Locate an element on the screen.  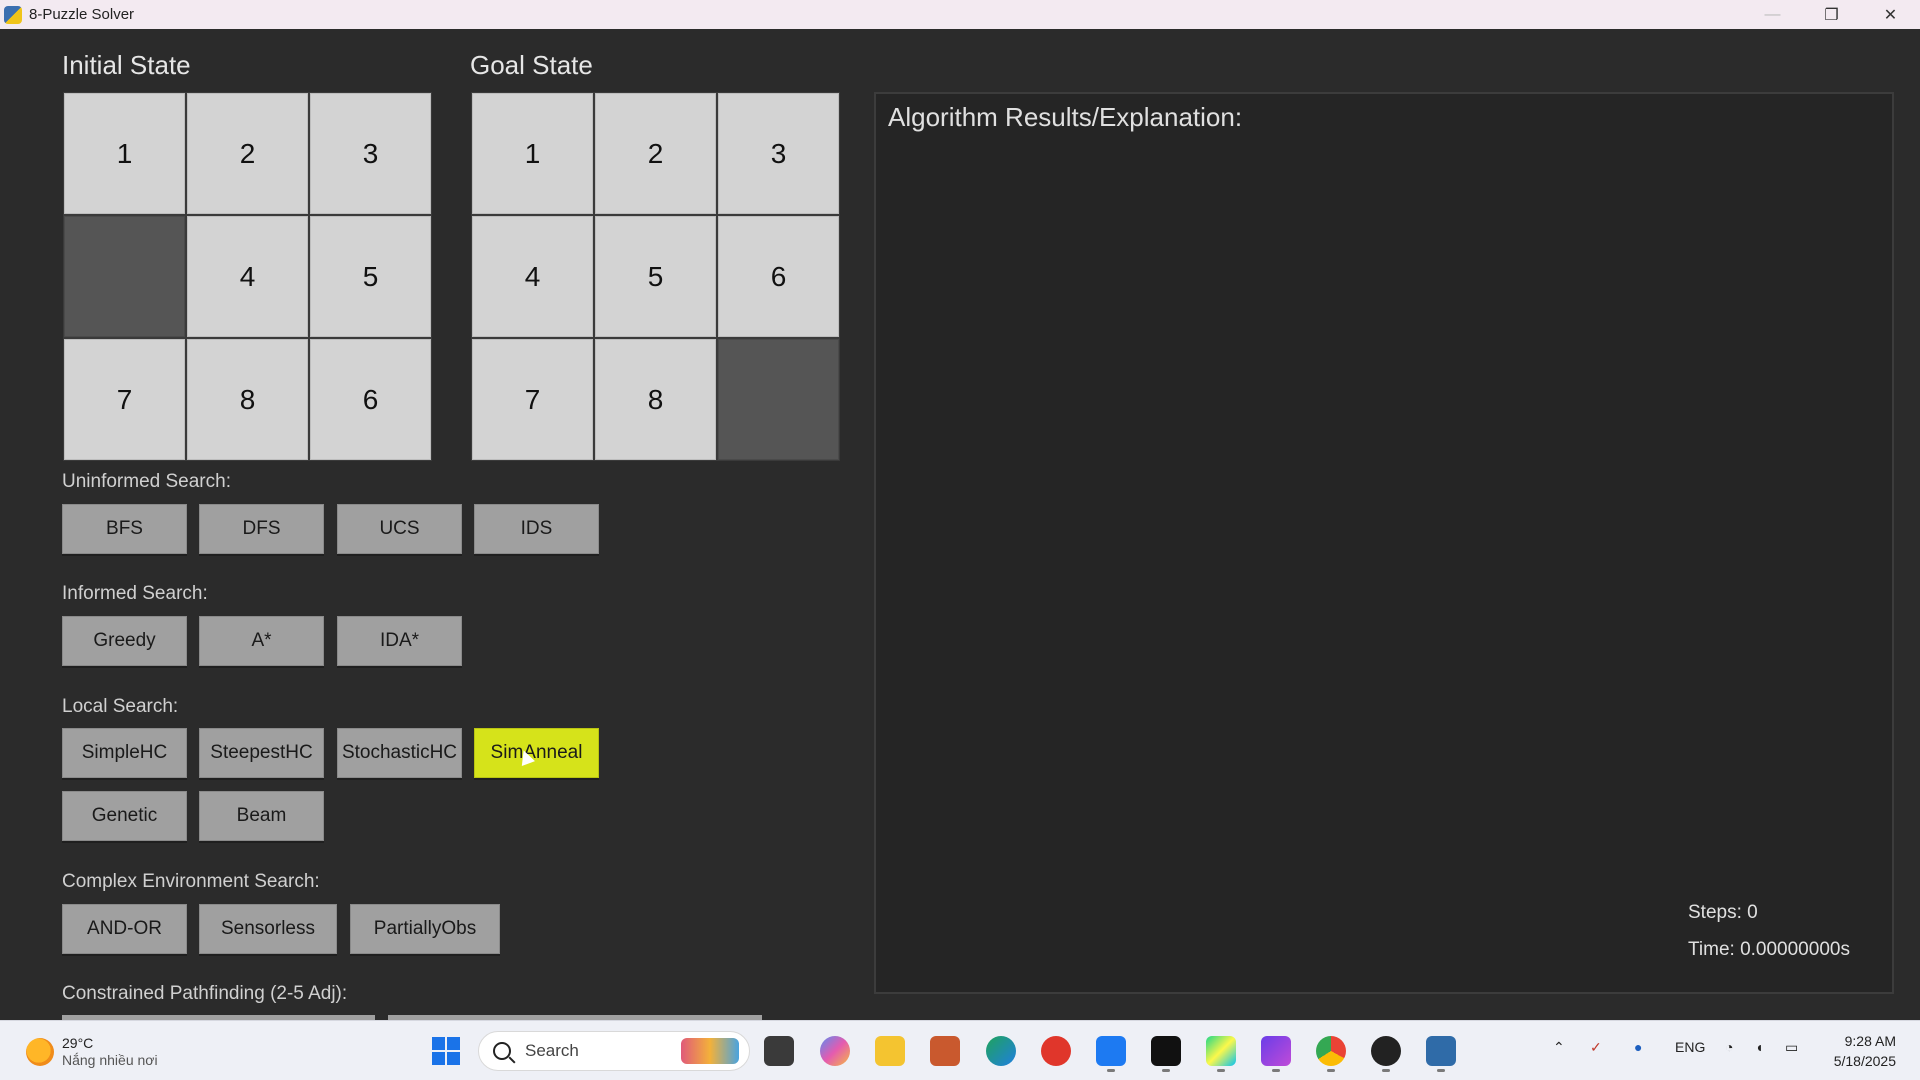
window-controls: — ❐ ✕ is located at coordinates (1831, 14).